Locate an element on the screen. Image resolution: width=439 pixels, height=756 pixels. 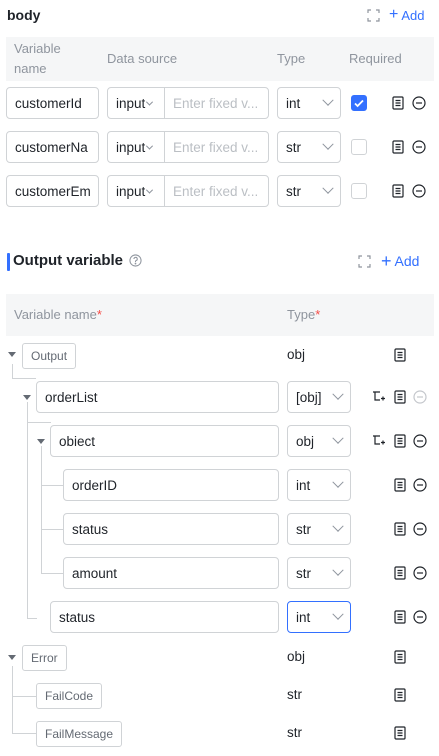
output-add-label: Add is located at coordinates (407, 261).